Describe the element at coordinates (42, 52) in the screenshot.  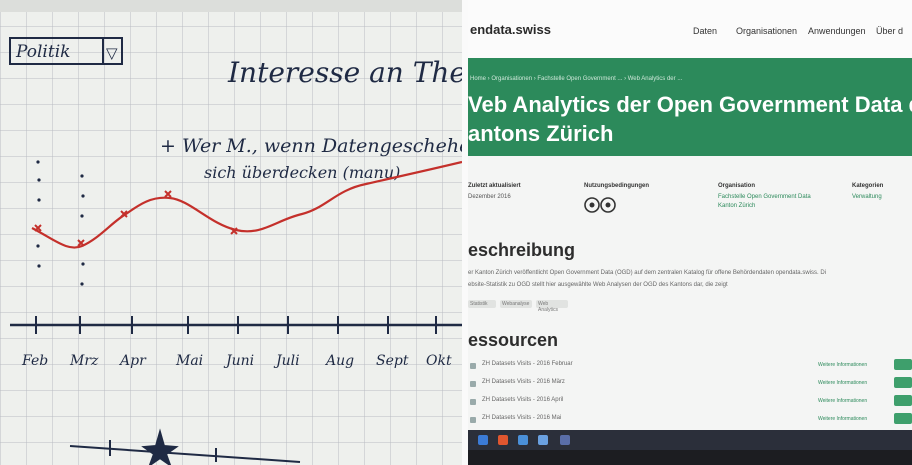
I see `dropdown-label: Politik` at that location.